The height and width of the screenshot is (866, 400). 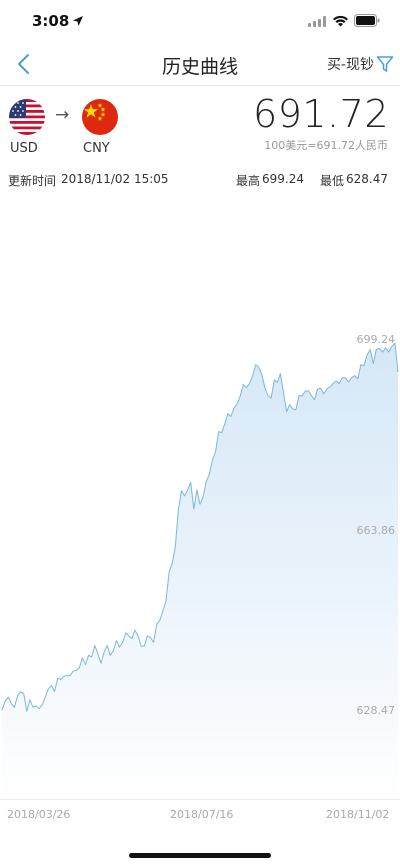 I want to click on x-tick-label: 2018/11/02, so click(x=358, y=814).